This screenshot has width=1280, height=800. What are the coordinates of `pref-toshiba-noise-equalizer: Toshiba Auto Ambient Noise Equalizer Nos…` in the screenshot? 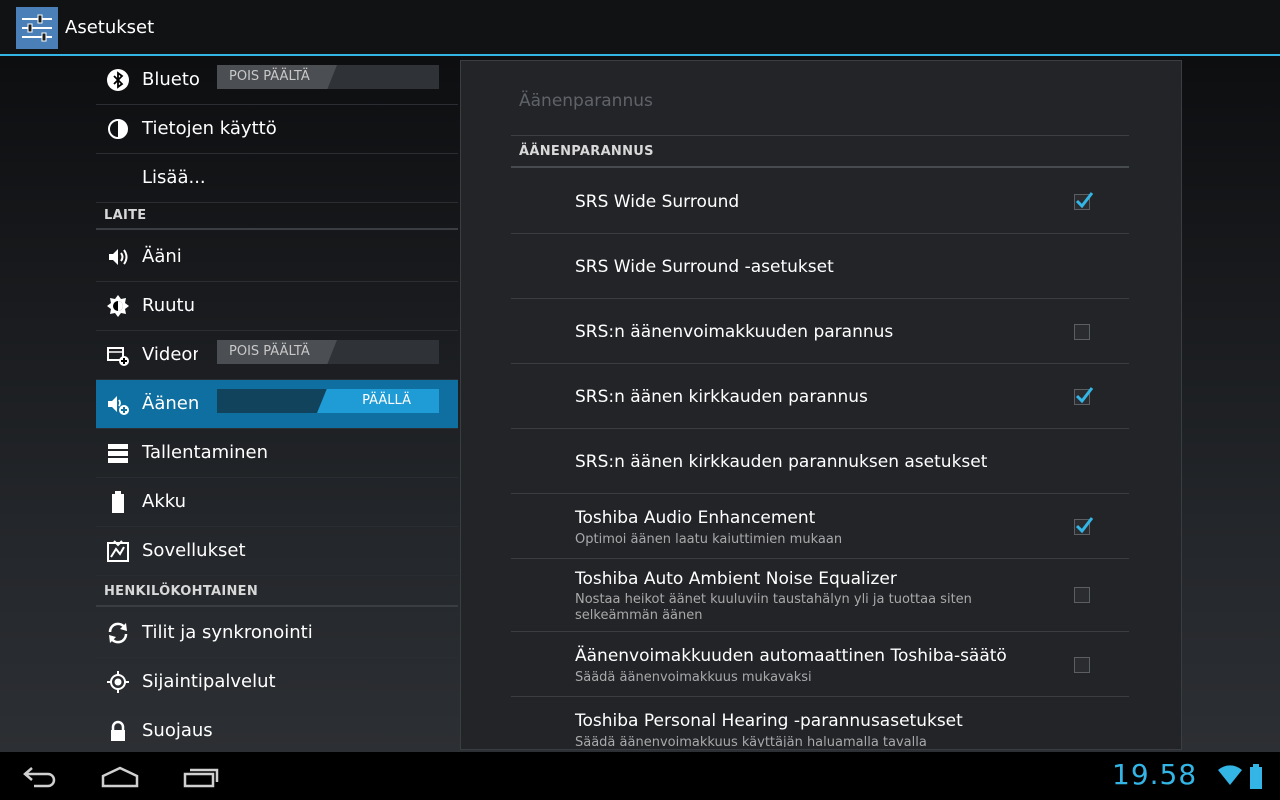 It's located at (820, 595).